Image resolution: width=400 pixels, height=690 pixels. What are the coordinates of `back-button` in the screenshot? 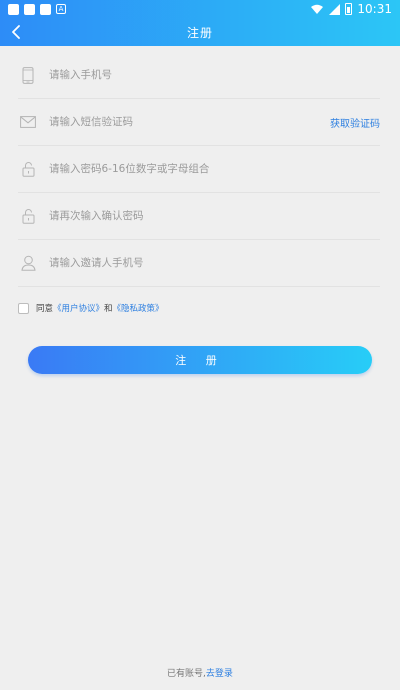 It's located at (16, 32).